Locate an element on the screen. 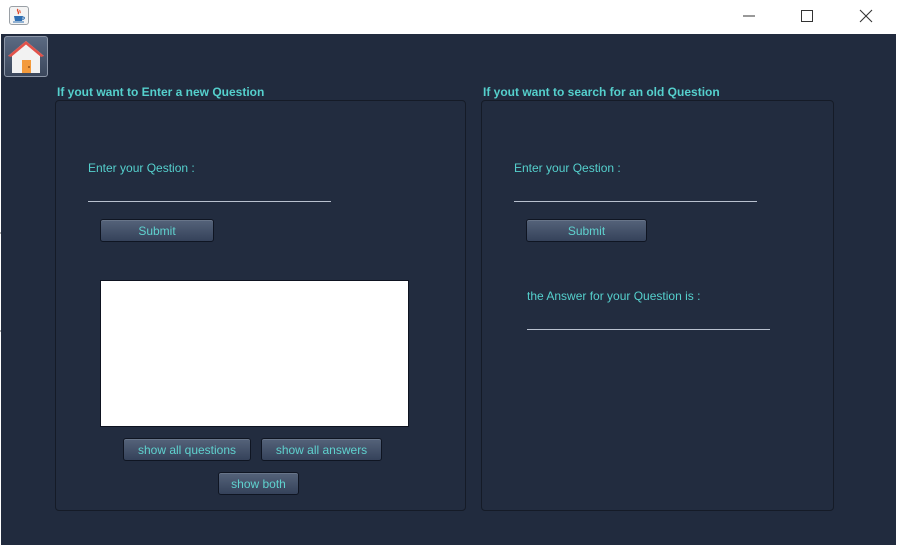  maximize-icon is located at coordinates (807, 16).